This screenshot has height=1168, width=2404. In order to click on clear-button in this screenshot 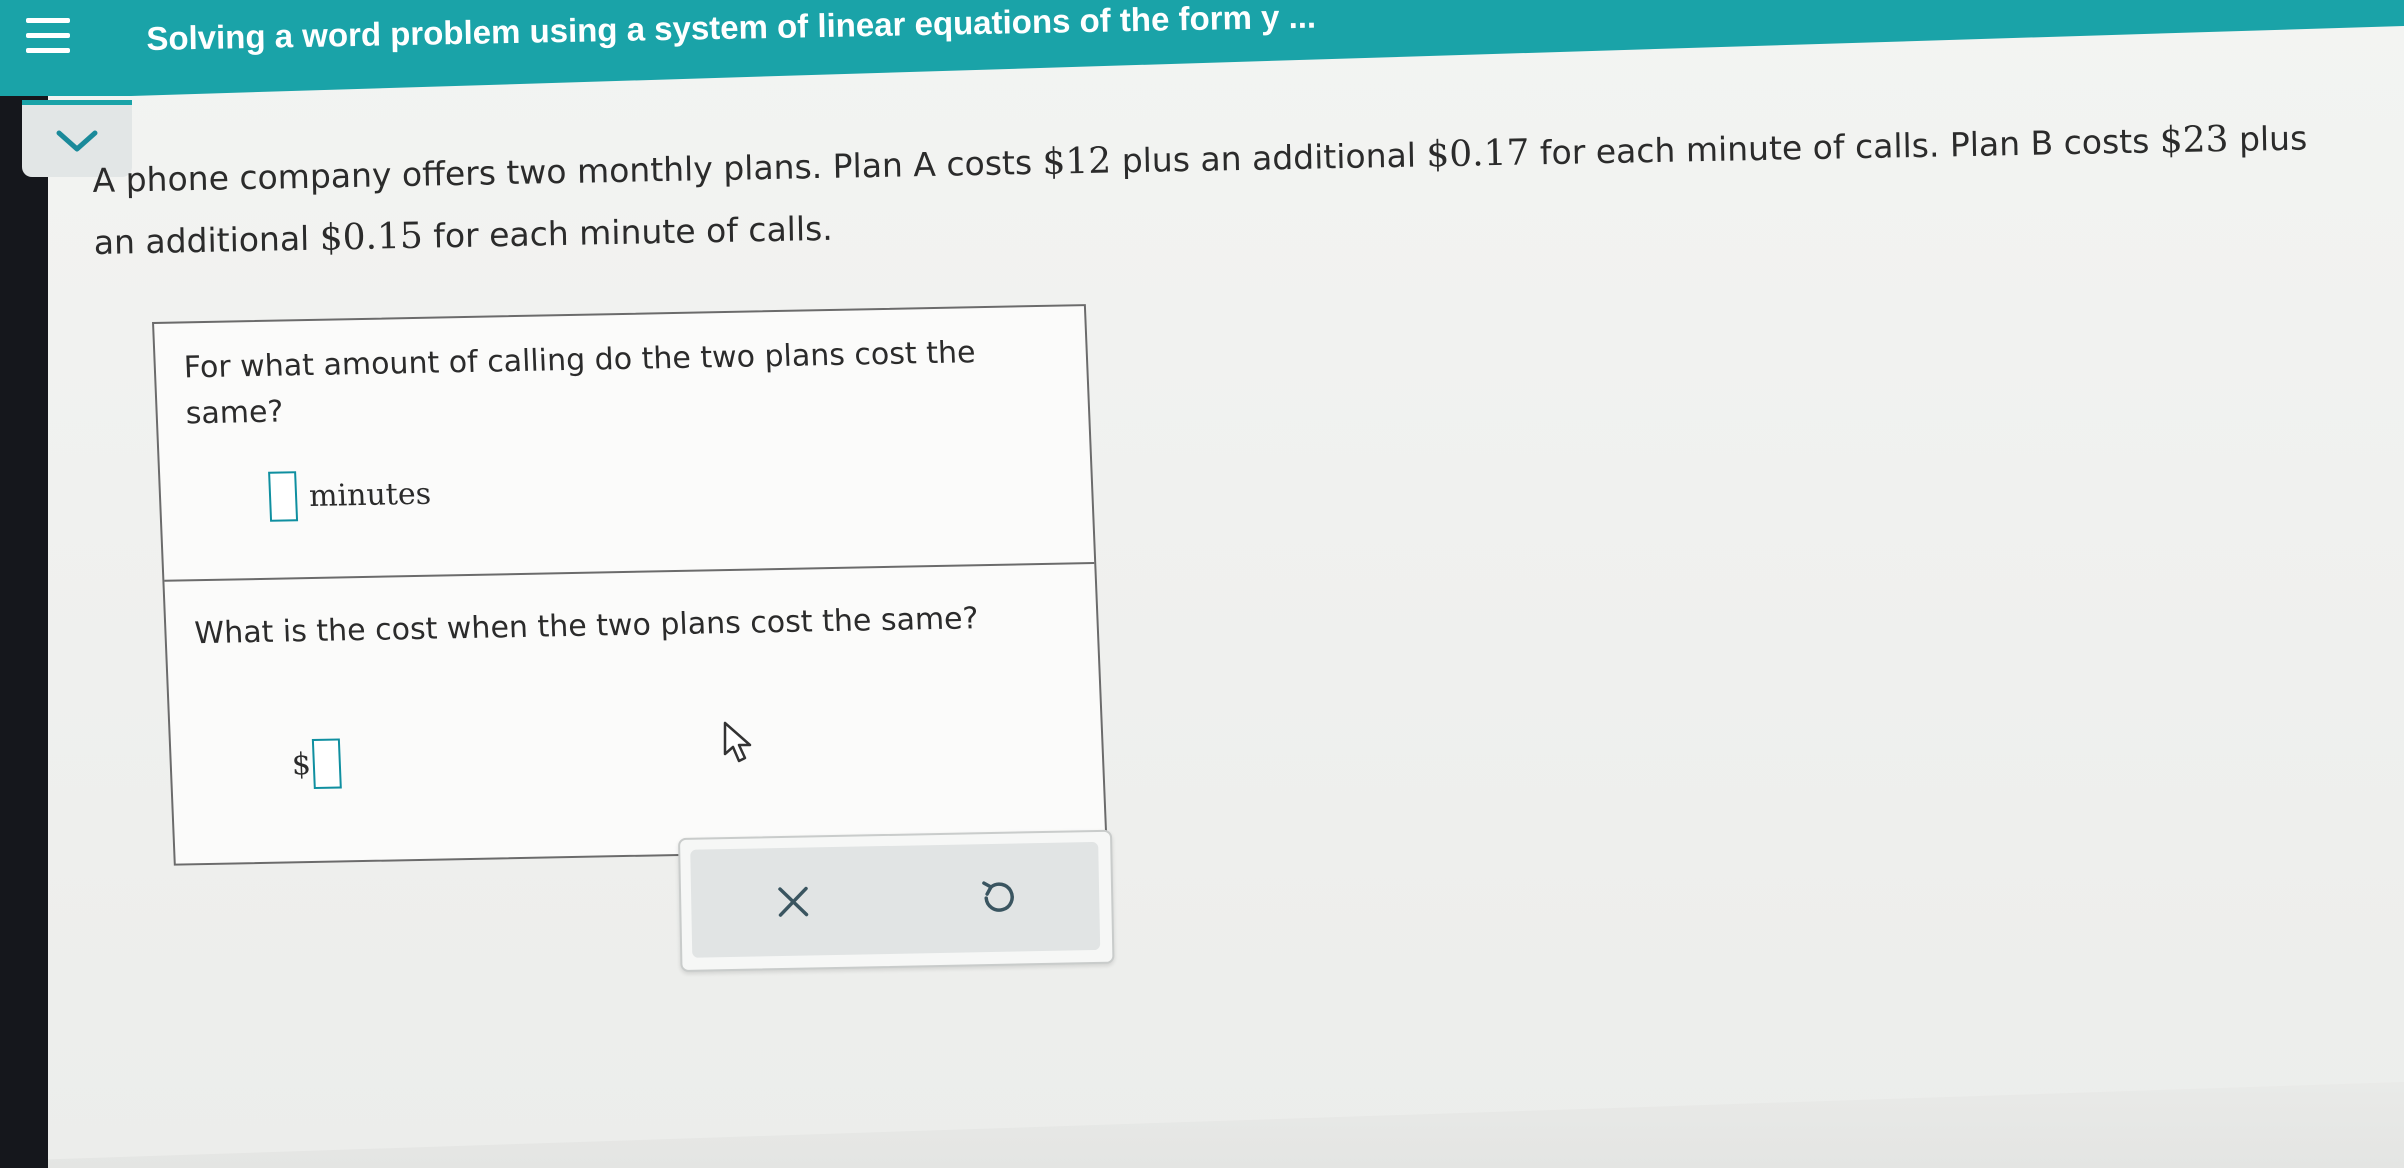, I will do `click(793, 902)`.